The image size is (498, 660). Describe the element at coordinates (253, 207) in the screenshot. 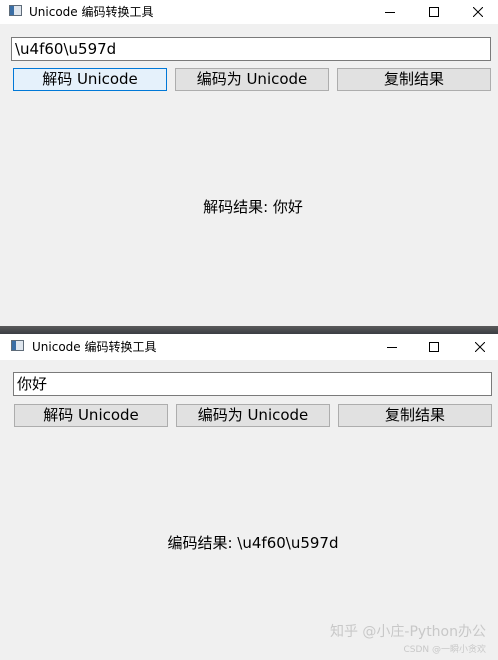

I see `result-label: 解码结果: 你好` at that location.